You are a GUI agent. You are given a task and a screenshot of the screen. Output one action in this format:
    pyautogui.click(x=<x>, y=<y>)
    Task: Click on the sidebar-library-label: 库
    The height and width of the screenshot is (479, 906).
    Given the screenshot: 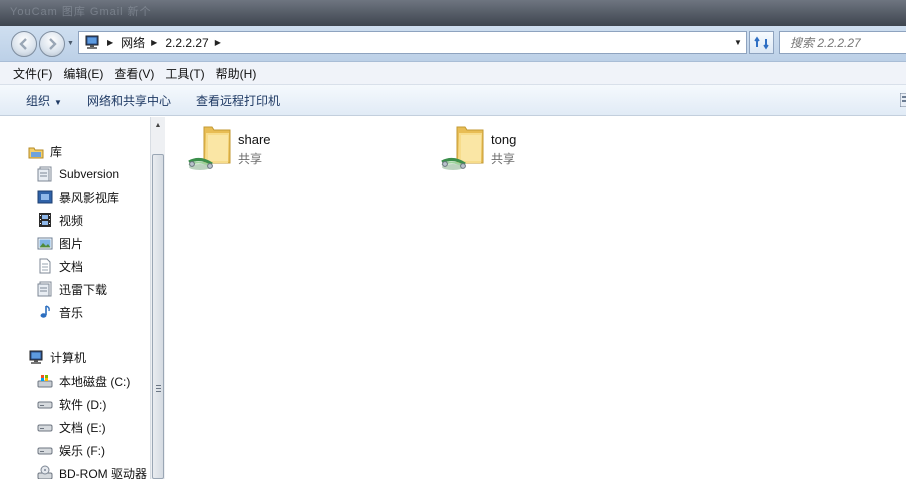 What is the action you would take?
    pyautogui.click(x=56, y=152)
    